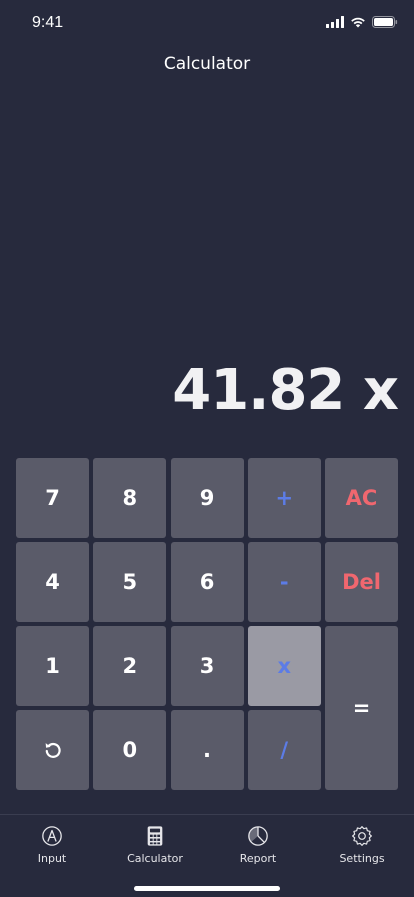 The width and height of the screenshot is (414, 897). I want to click on key-8: 8, so click(130, 498).